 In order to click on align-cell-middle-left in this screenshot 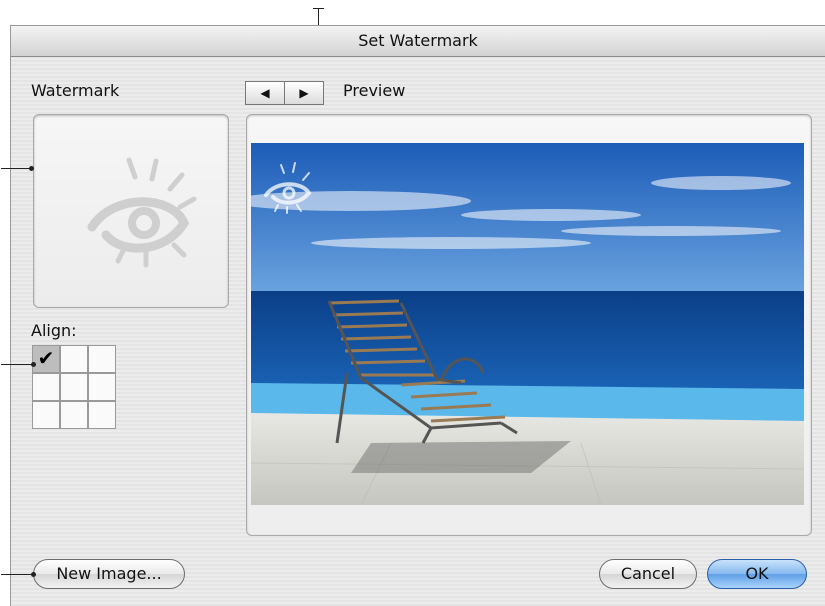, I will do `click(46, 387)`.